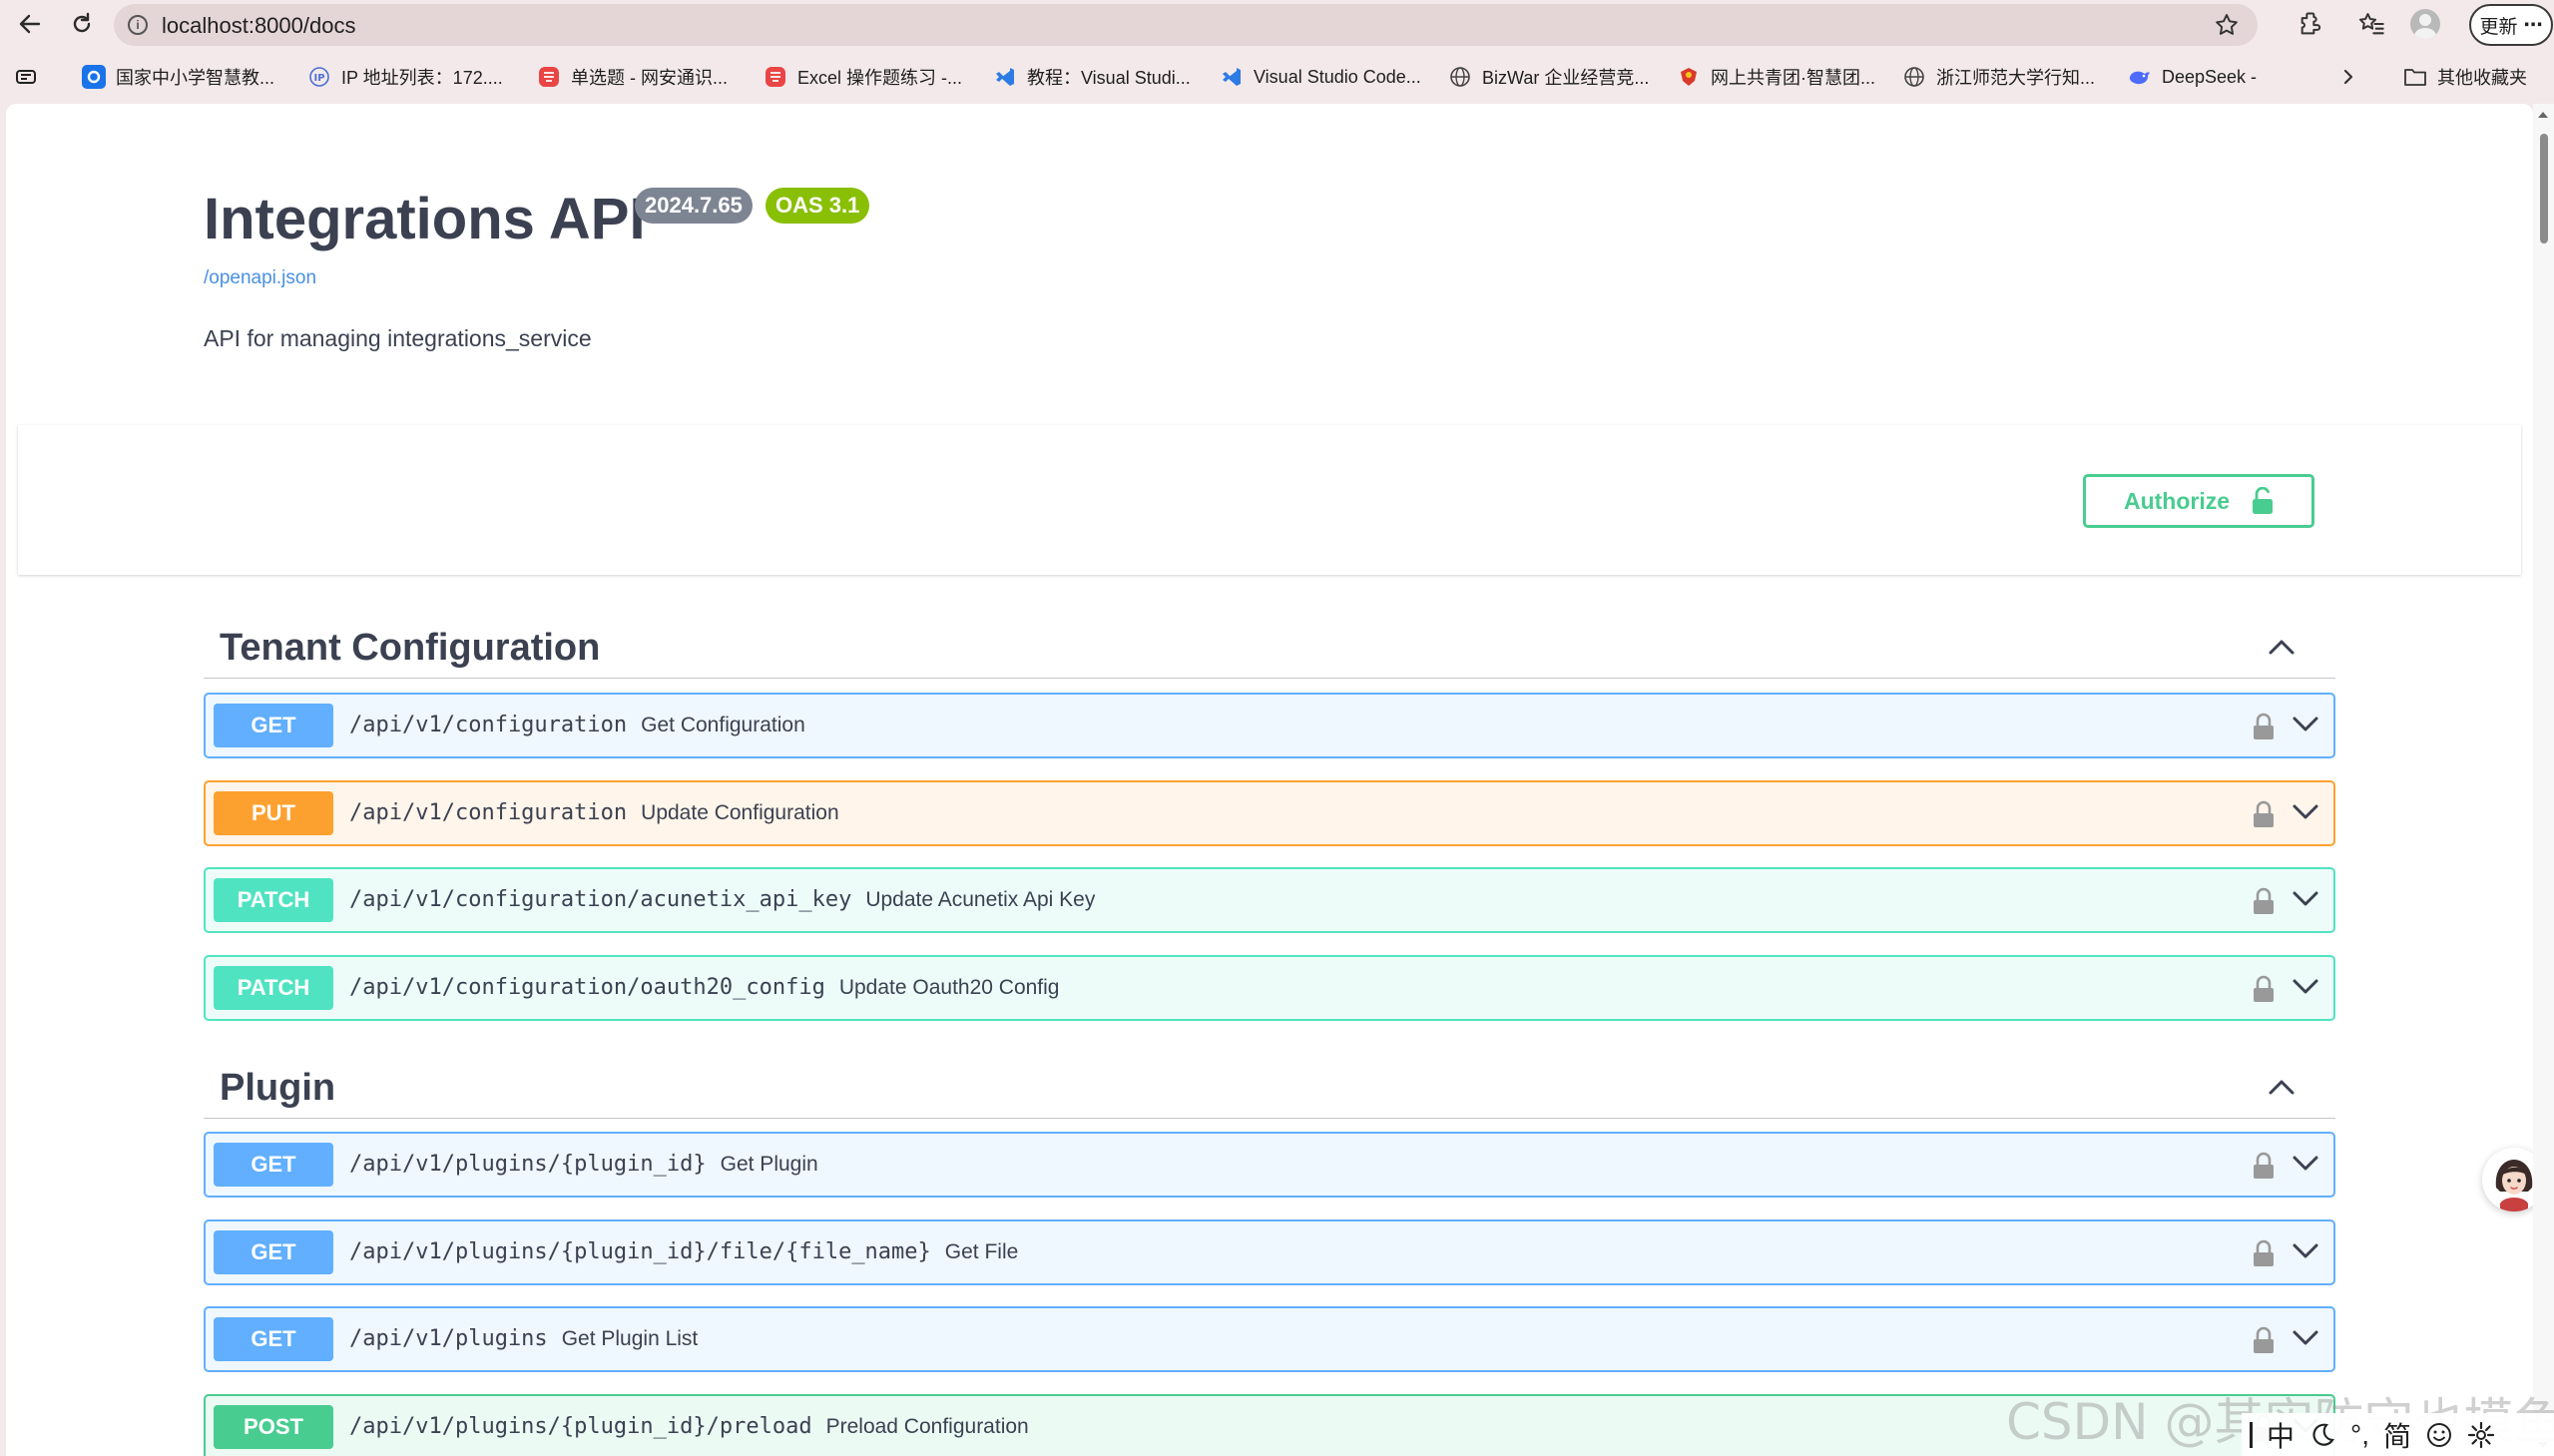  Describe the element at coordinates (927, 1426) in the screenshot. I see `operation-summary: Preload Configuration` at that location.